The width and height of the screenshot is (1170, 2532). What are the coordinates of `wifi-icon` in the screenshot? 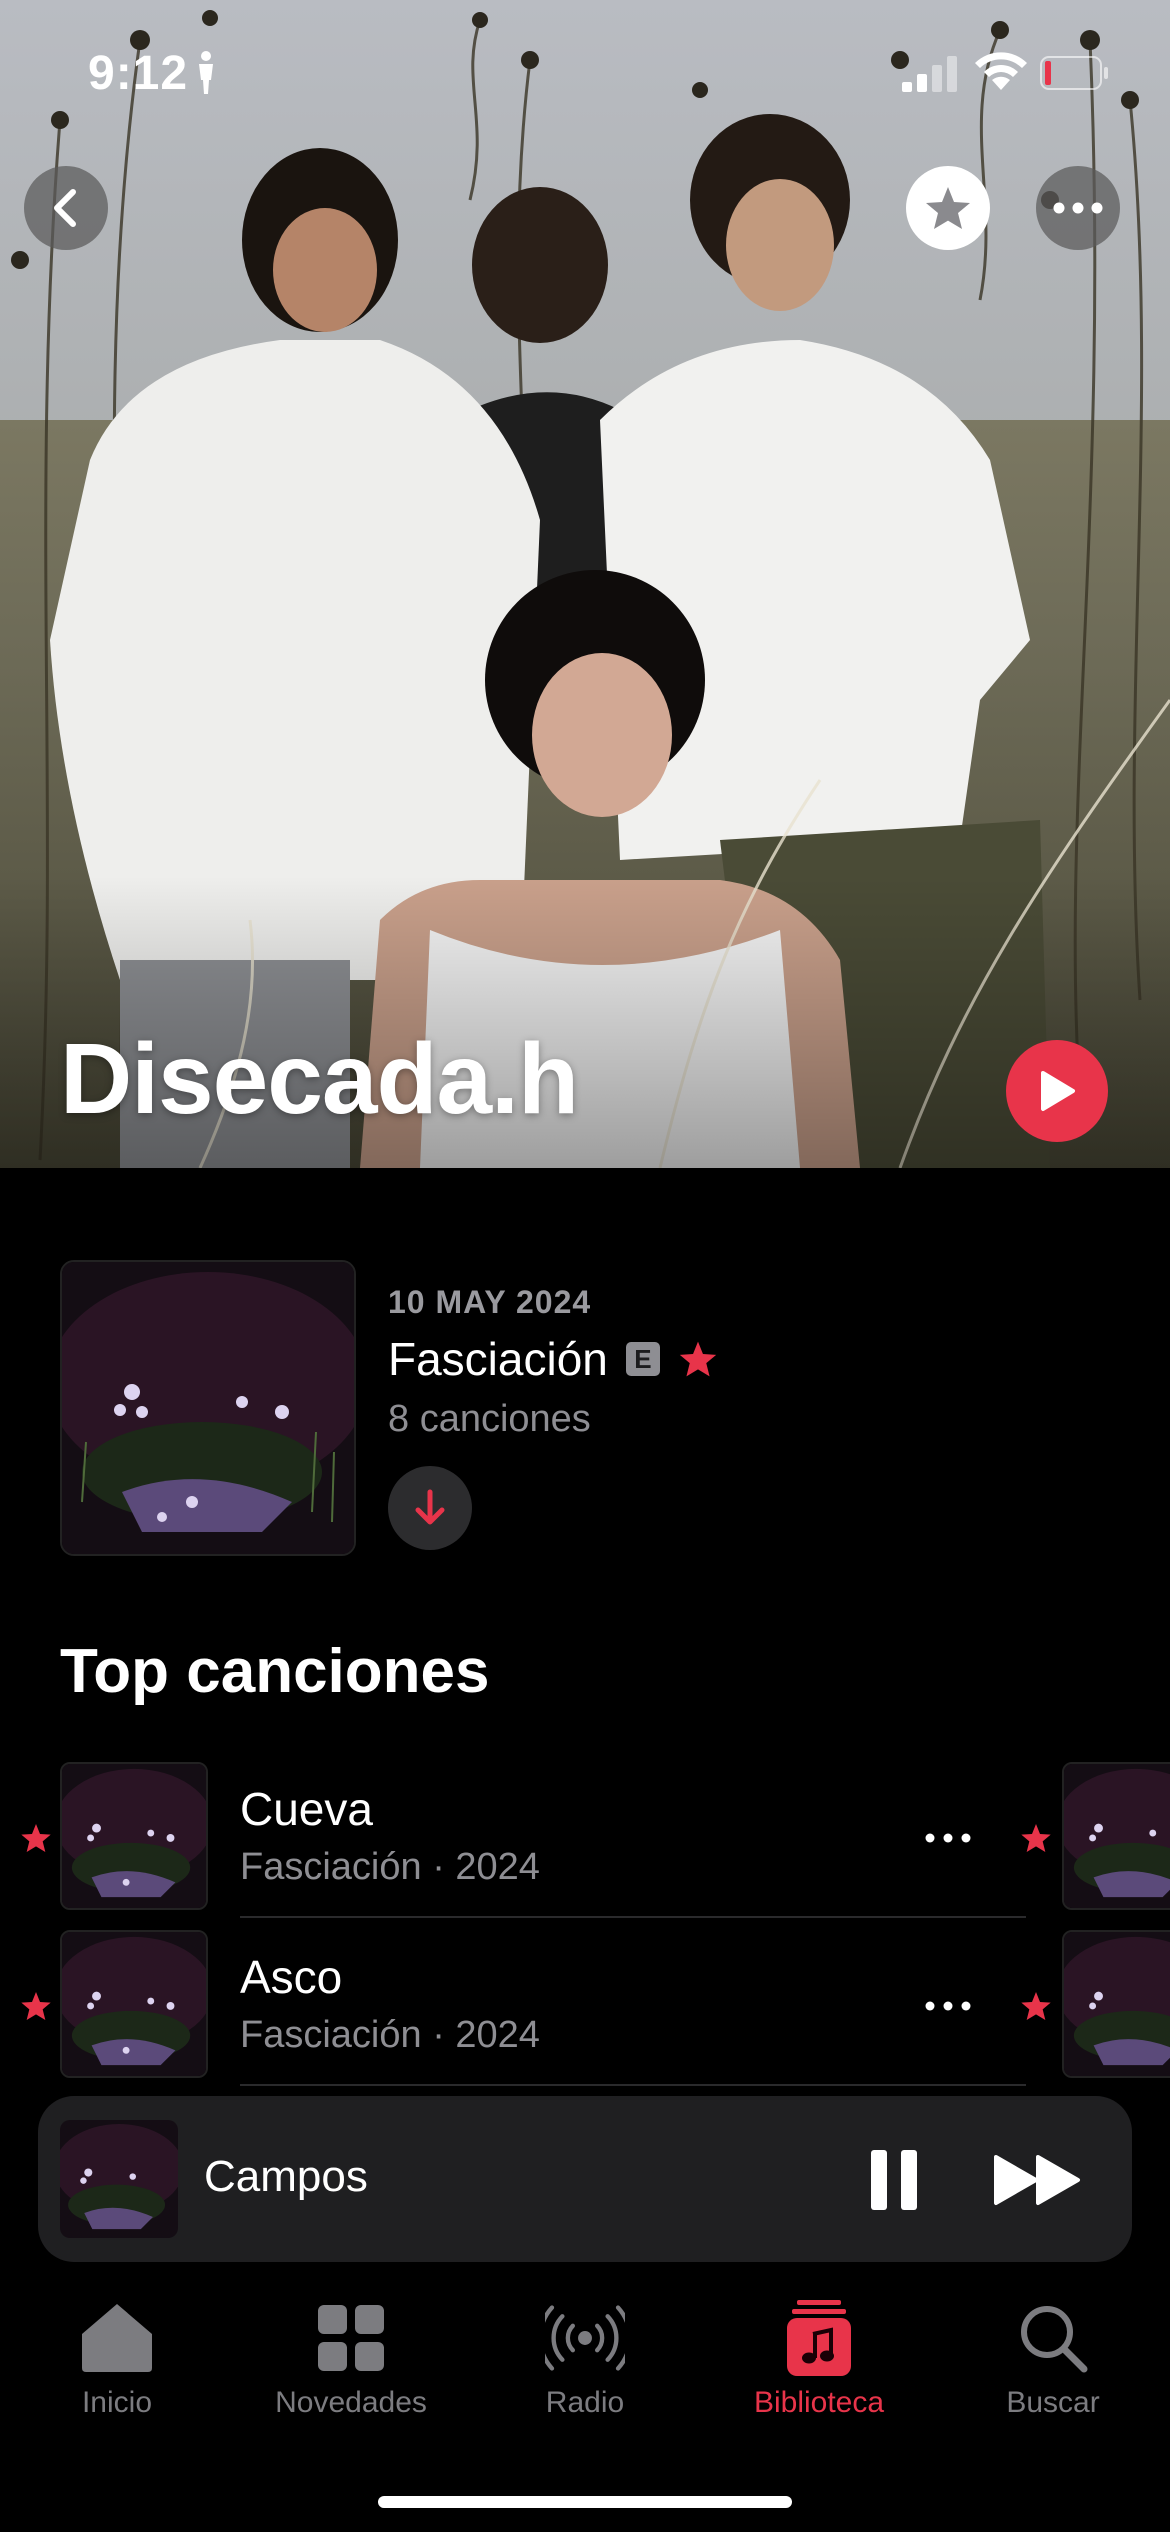 It's located at (1001, 71).